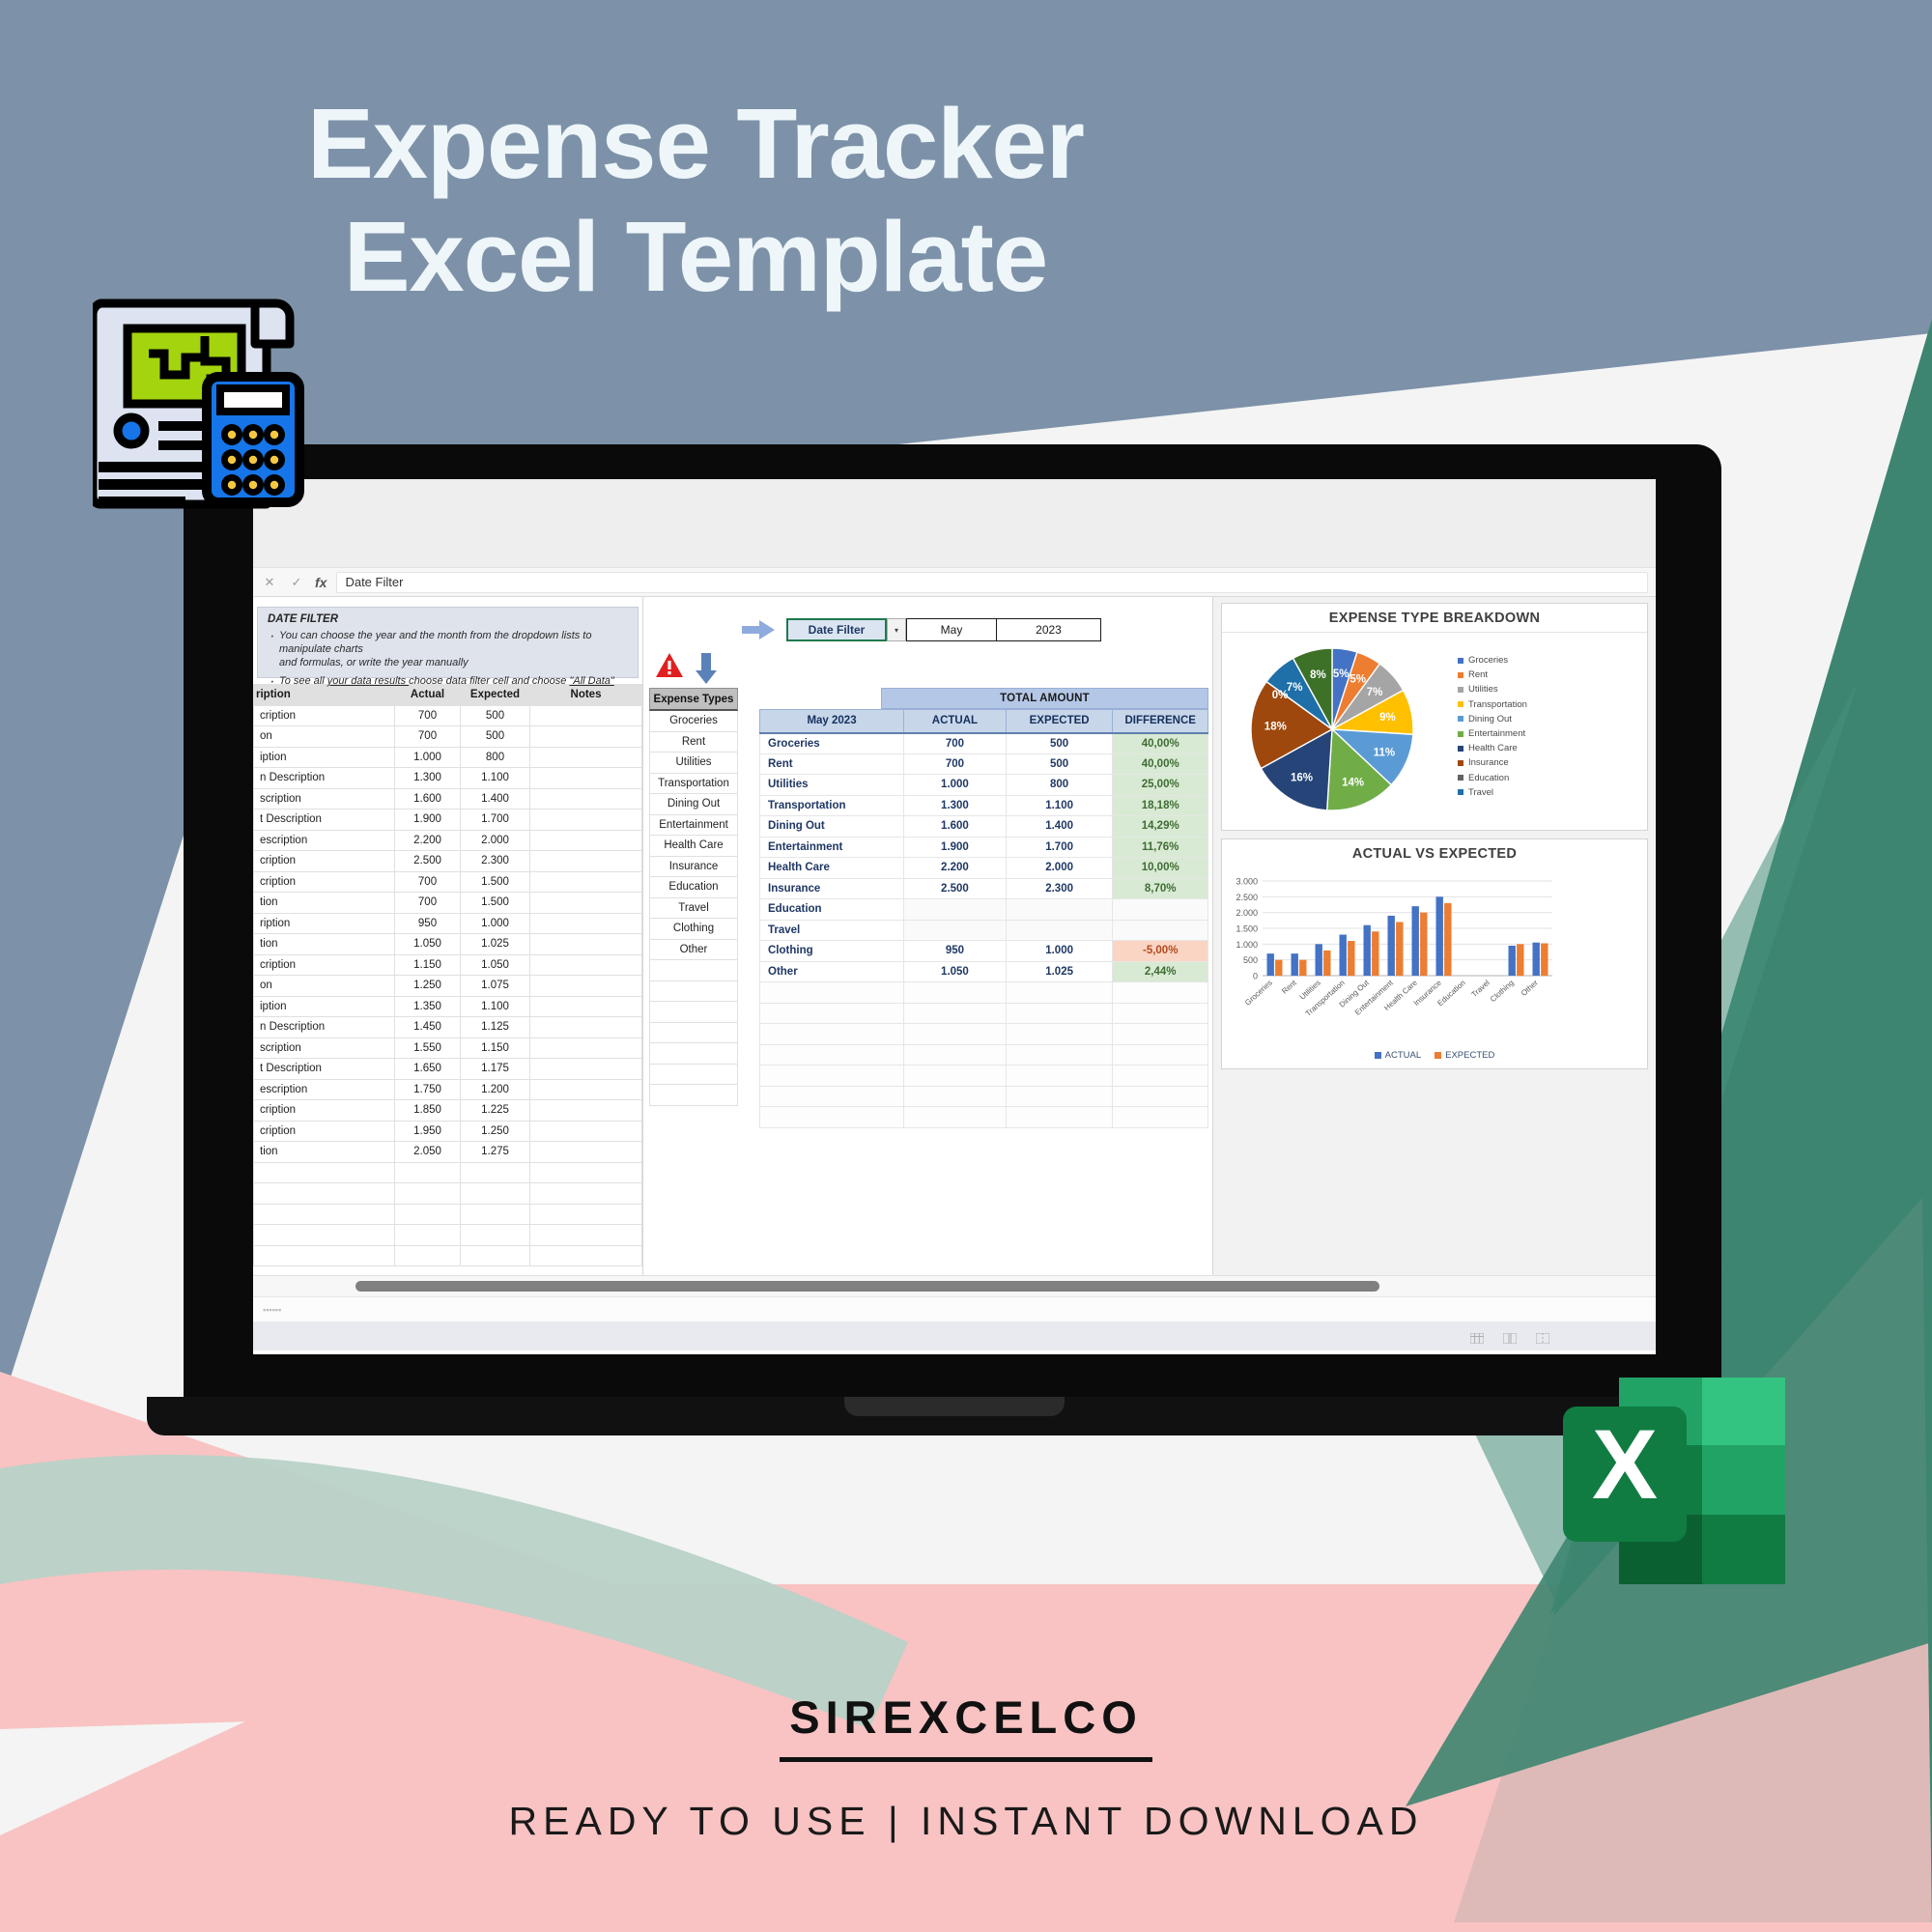 The width and height of the screenshot is (1932, 1932). What do you see at coordinates (447, 715) in the screenshot?
I see `table-row: cription 700 500` at bounding box center [447, 715].